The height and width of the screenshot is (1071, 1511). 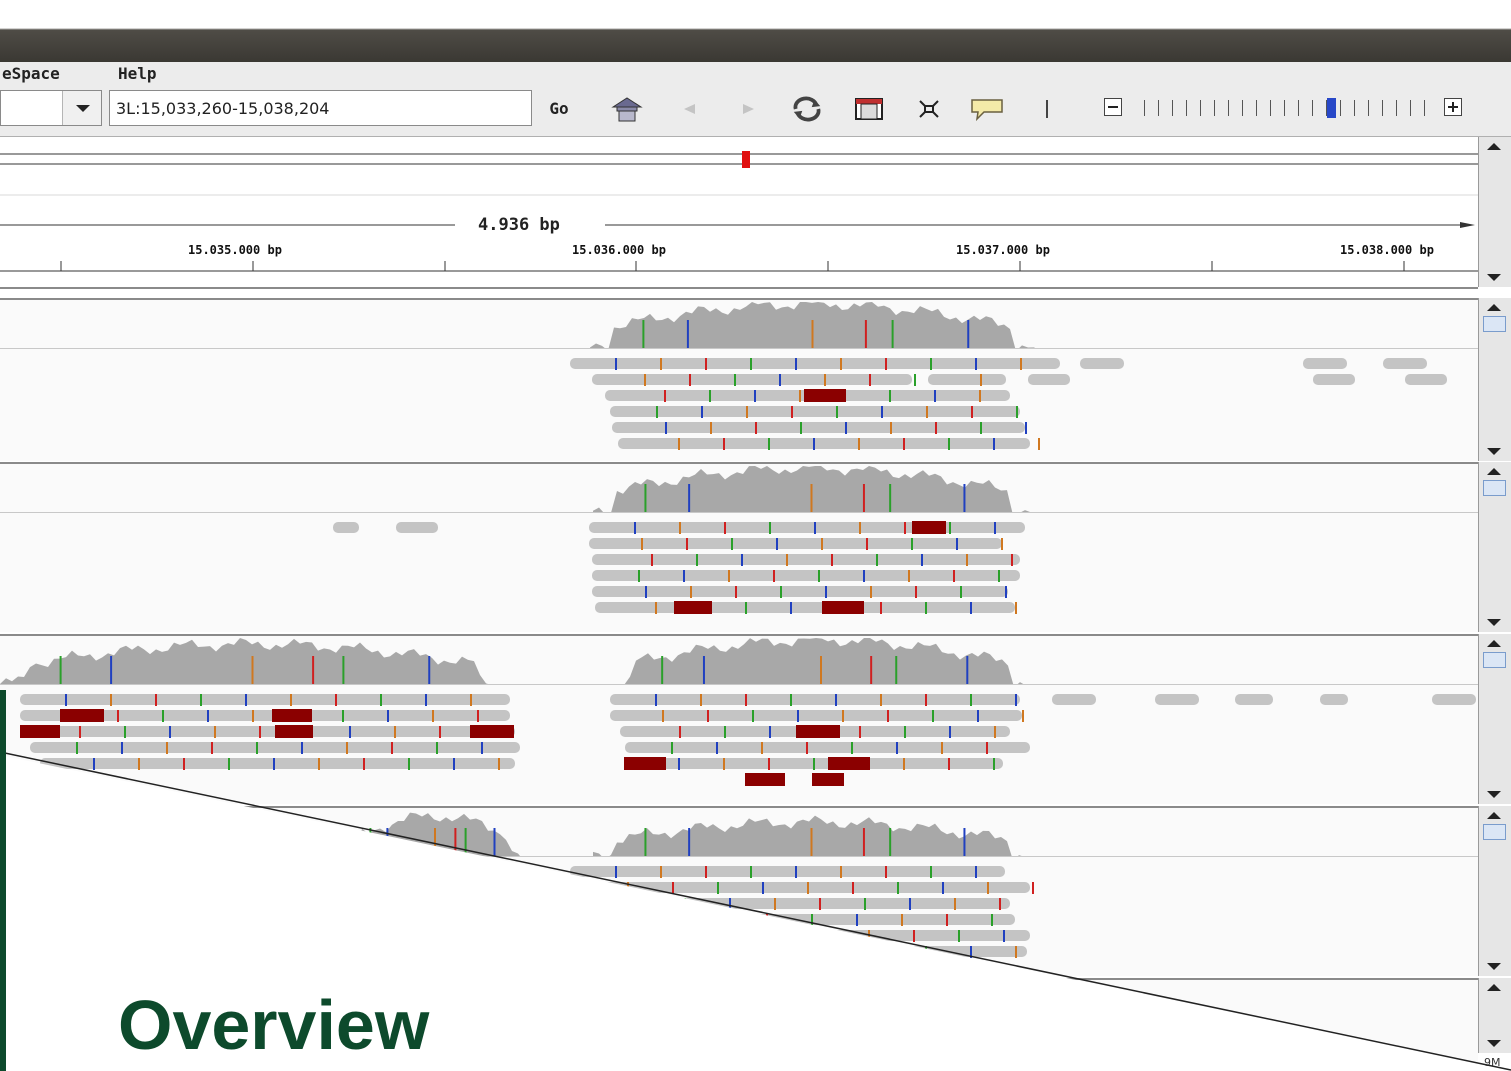 What do you see at coordinates (3, 880) in the screenshot?
I see `slide-left-bar` at bounding box center [3, 880].